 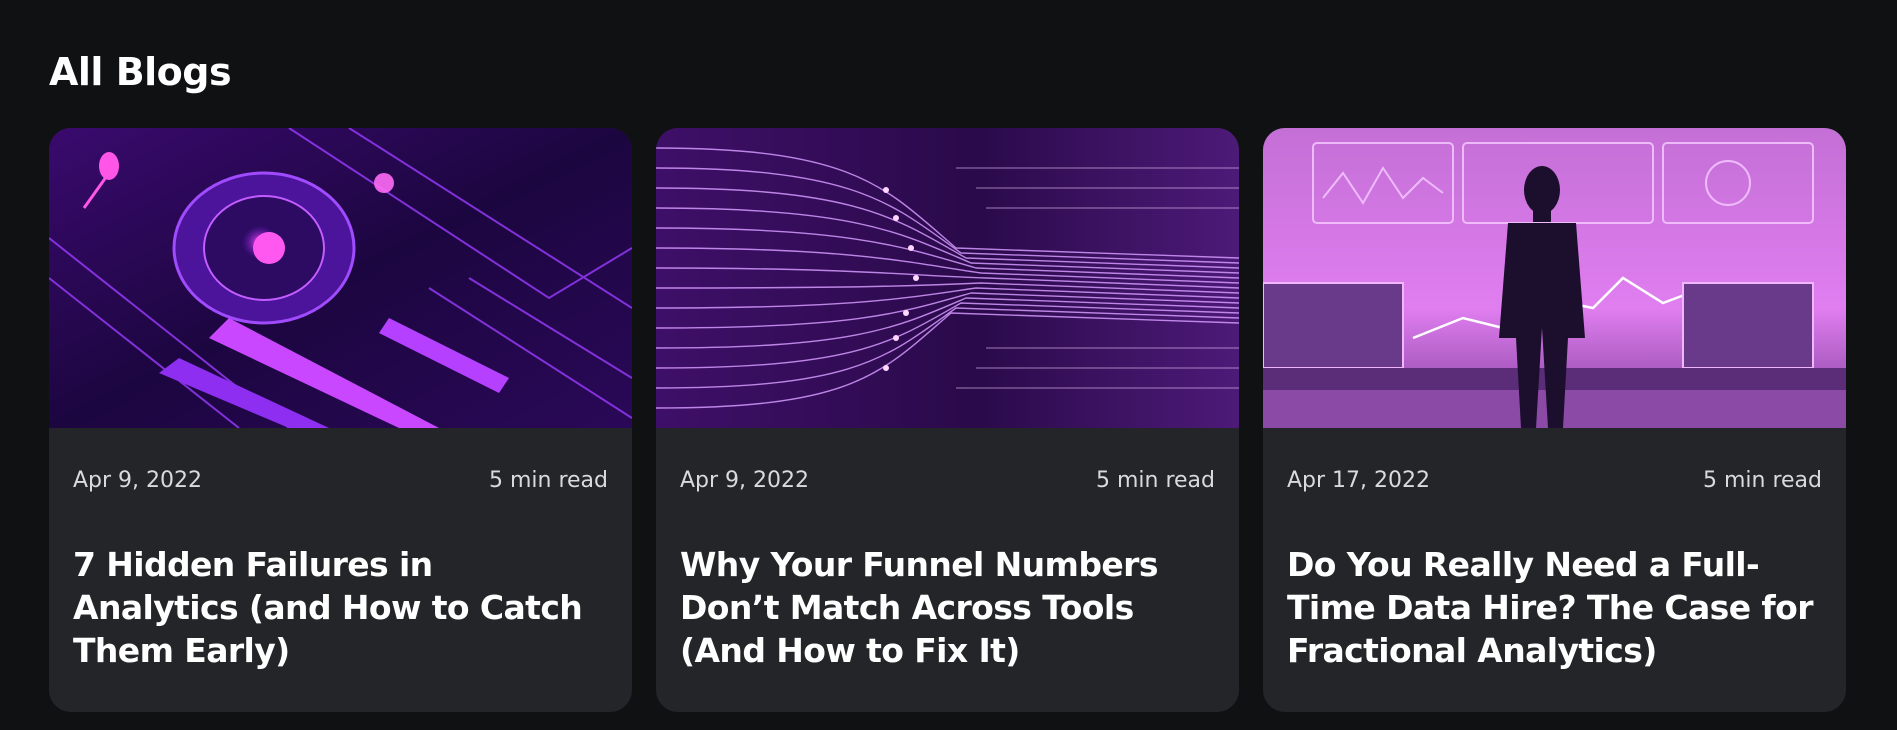 I want to click on post-date: Apr 17, 2022, so click(x=1359, y=480).